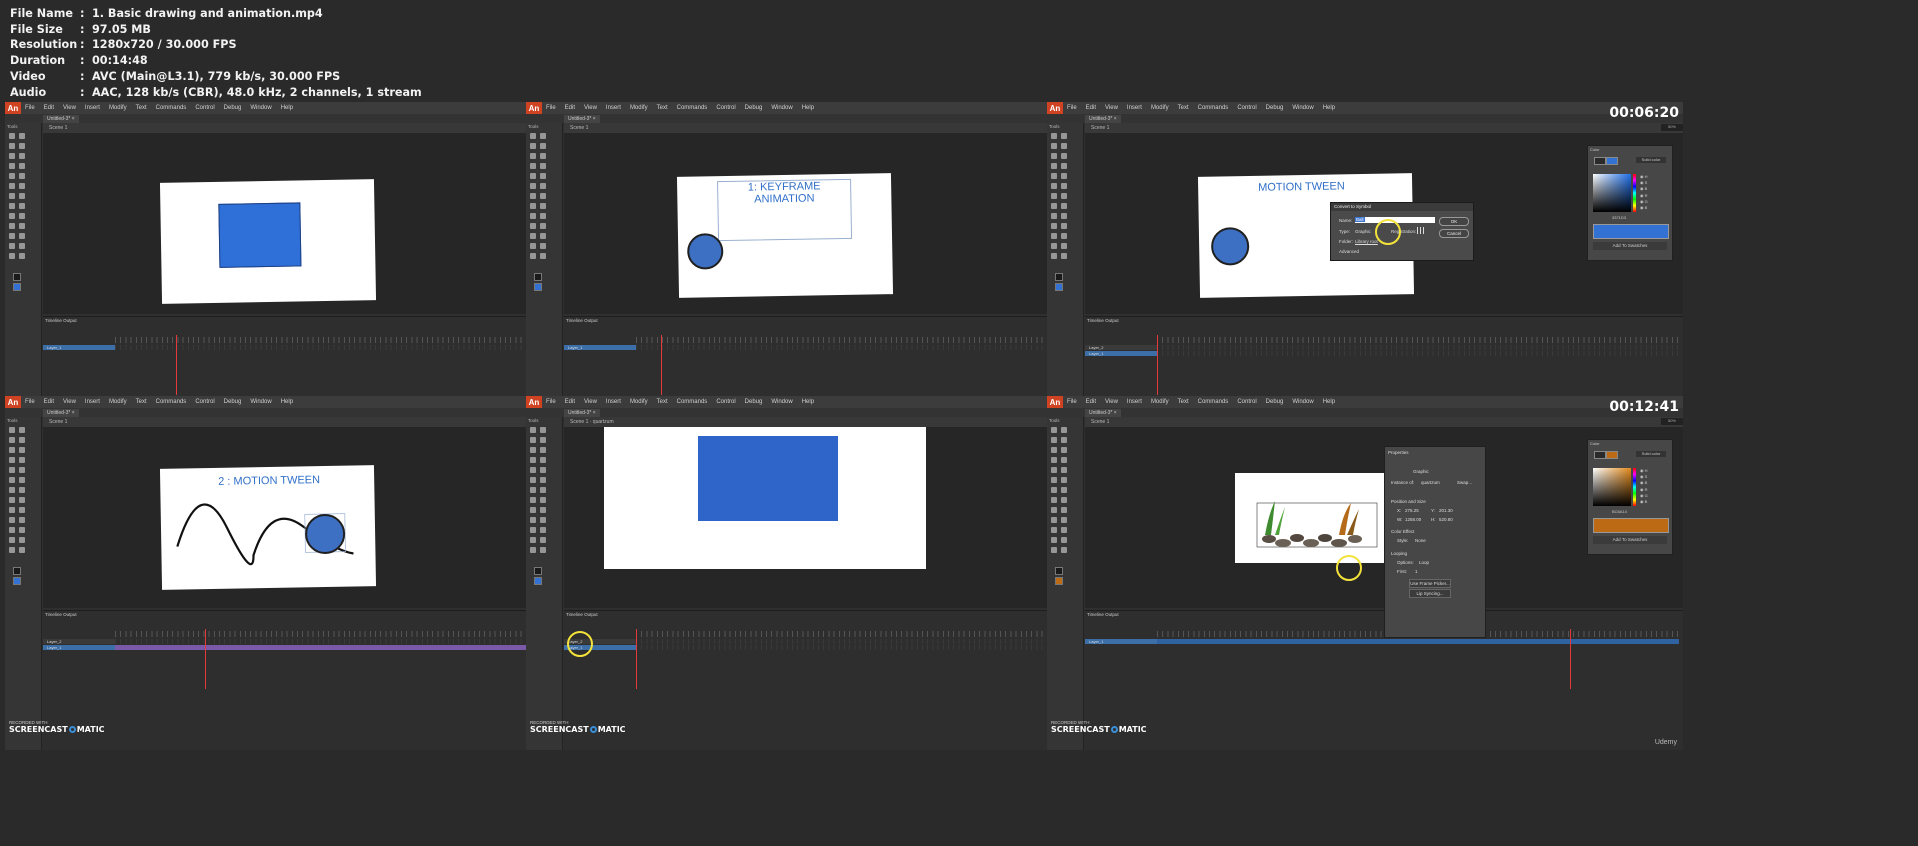 This screenshot has height=846, width=1918. What do you see at coordinates (1454, 233) in the screenshot?
I see `cancel-button: Cancel` at bounding box center [1454, 233].